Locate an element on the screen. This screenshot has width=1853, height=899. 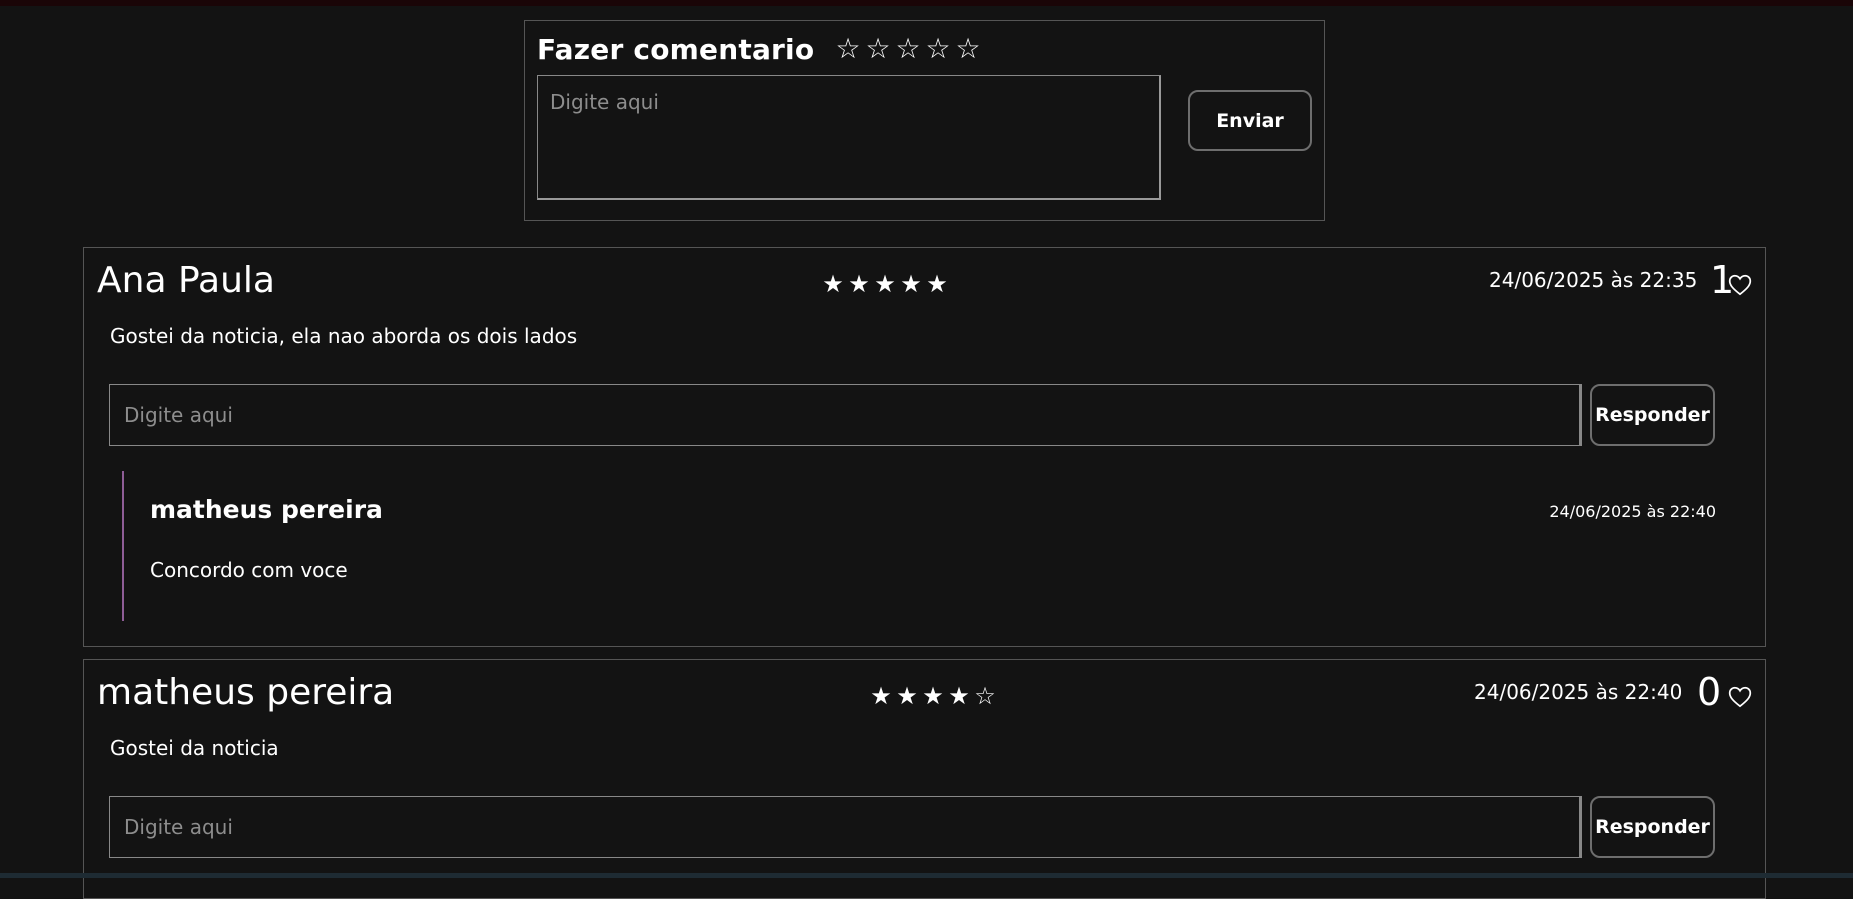
star-5-icon: ☆ is located at coordinates (968, 49).